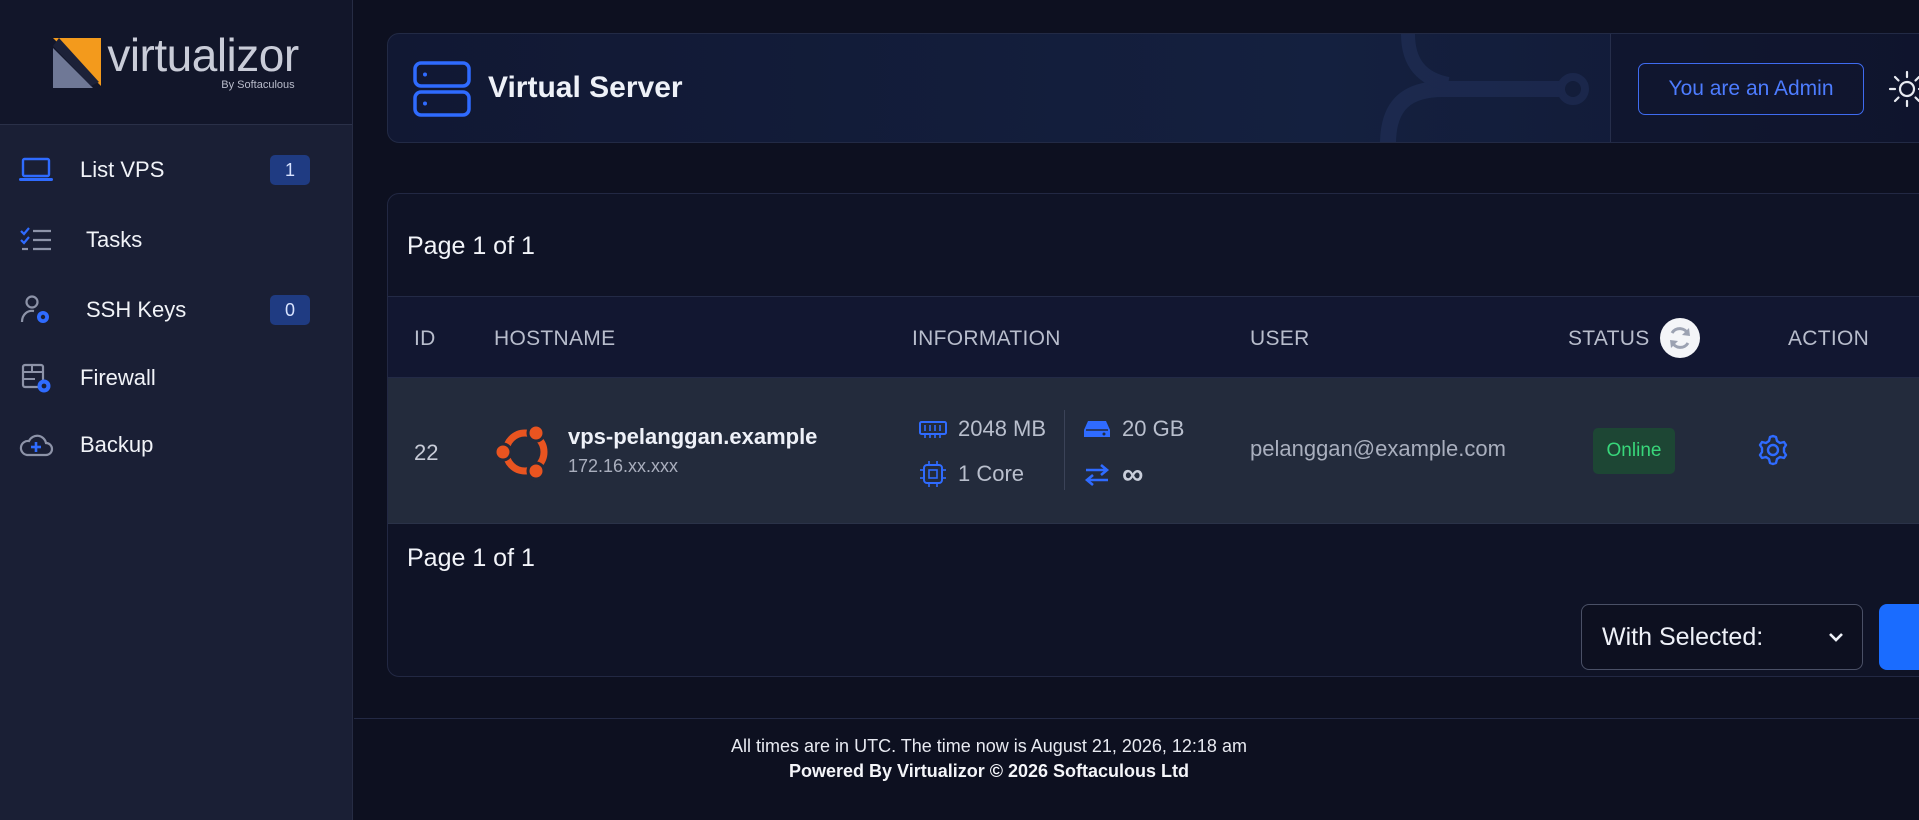 This screenshot has width=1919, height=820. What do you see at coordinates (1112, 475) in the screenshot?
I see `bandwidth-info: ∞` at bounding box center [1112, 475].